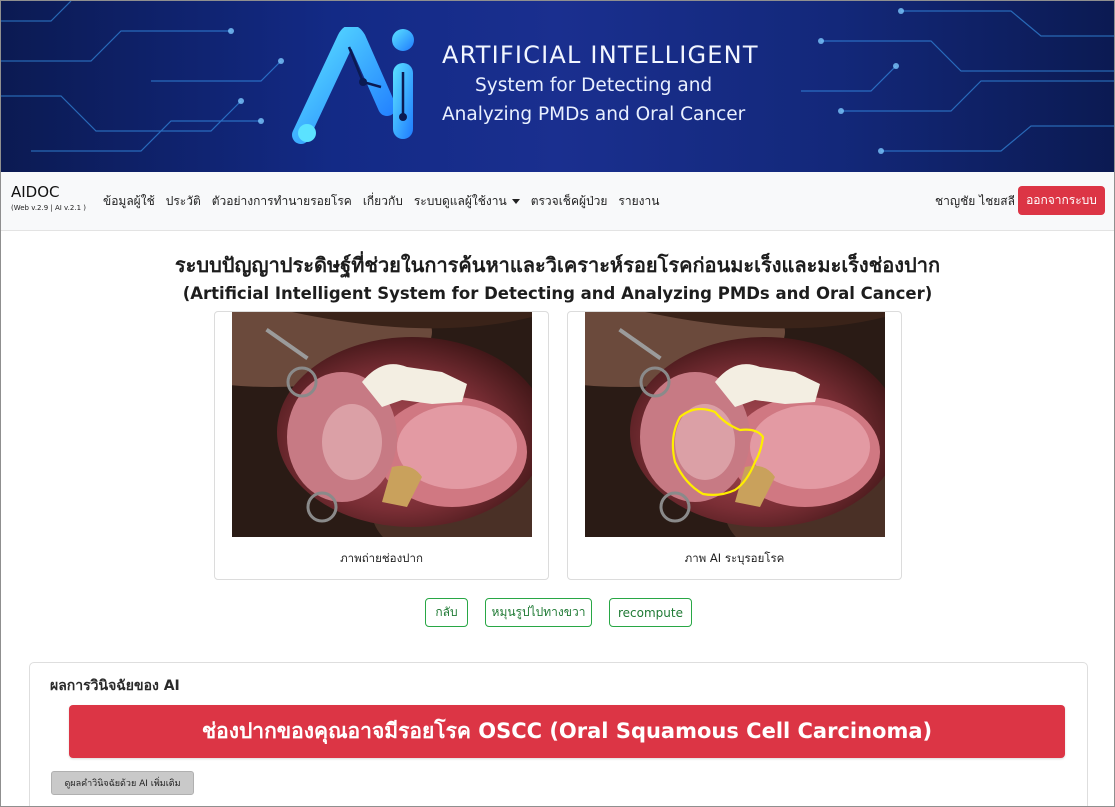 The width and height of the screenshot is (1115, 807). I want to click on nav-item-user-info: ข้อมูลผู้ใช้, so click(129, 201).